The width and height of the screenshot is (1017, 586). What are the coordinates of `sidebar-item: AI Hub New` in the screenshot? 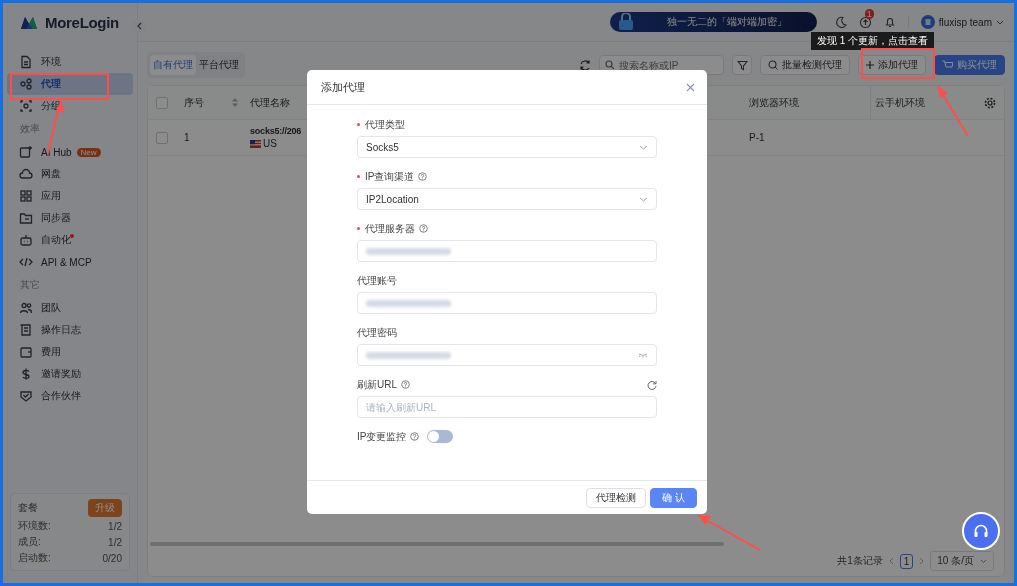 It's located at (70, 152).